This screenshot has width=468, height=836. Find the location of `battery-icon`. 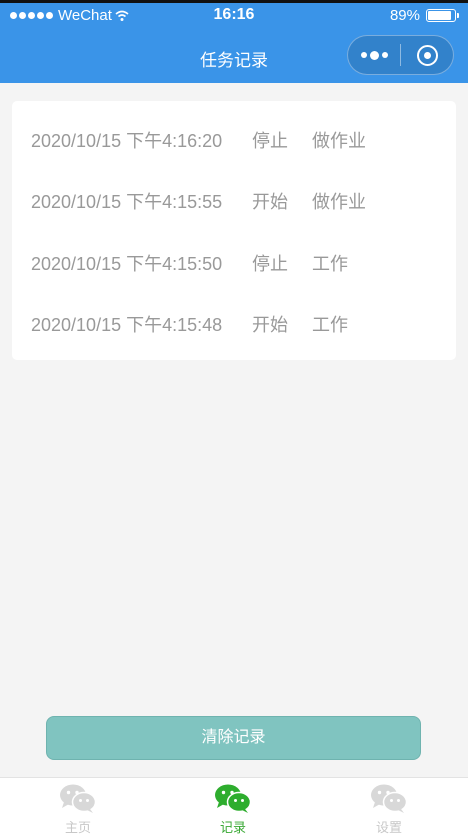

battery-icon is located at coordinates (442, 15).